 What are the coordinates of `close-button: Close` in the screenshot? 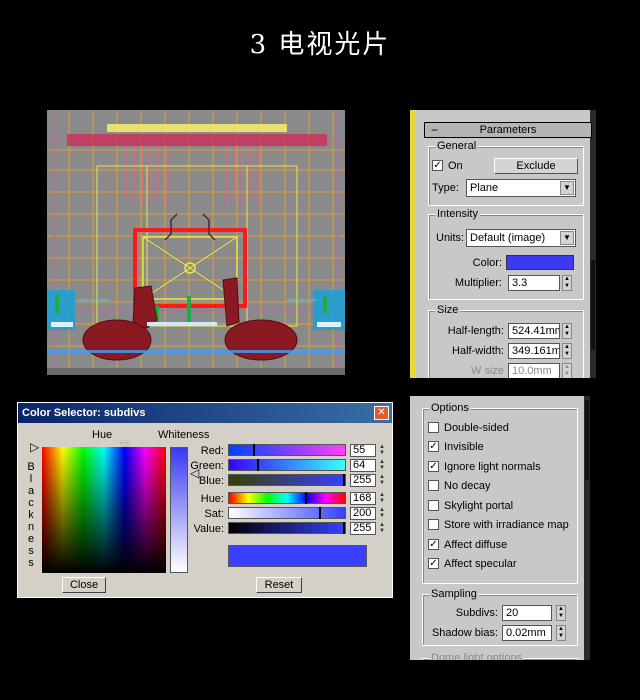 It's located at (84, 585).